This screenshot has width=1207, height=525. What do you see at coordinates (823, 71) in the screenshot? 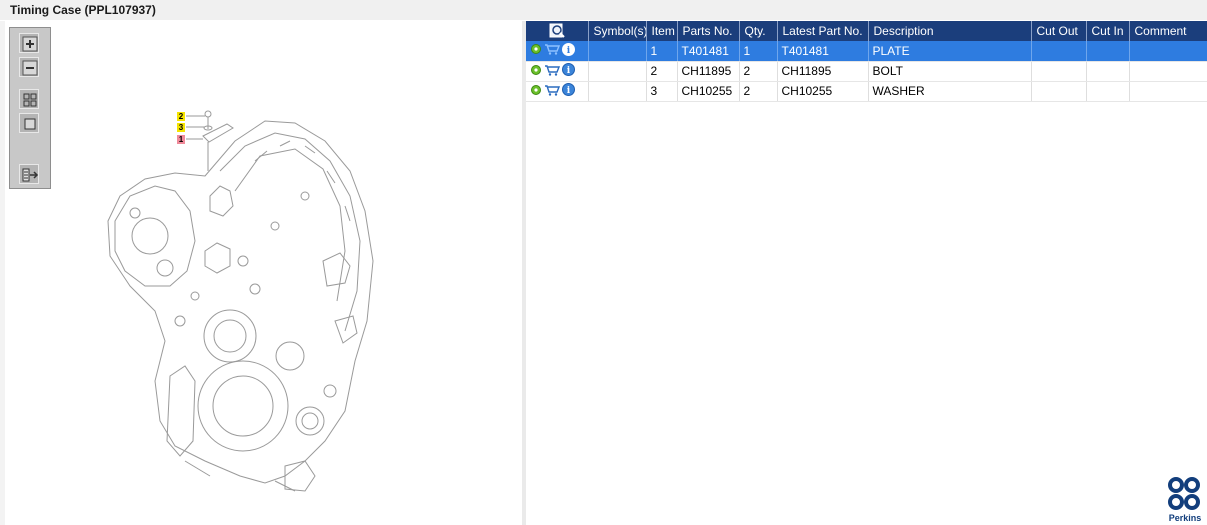
I see `cell-latest-part-no: CH11895` at bounding box center [823, 71].